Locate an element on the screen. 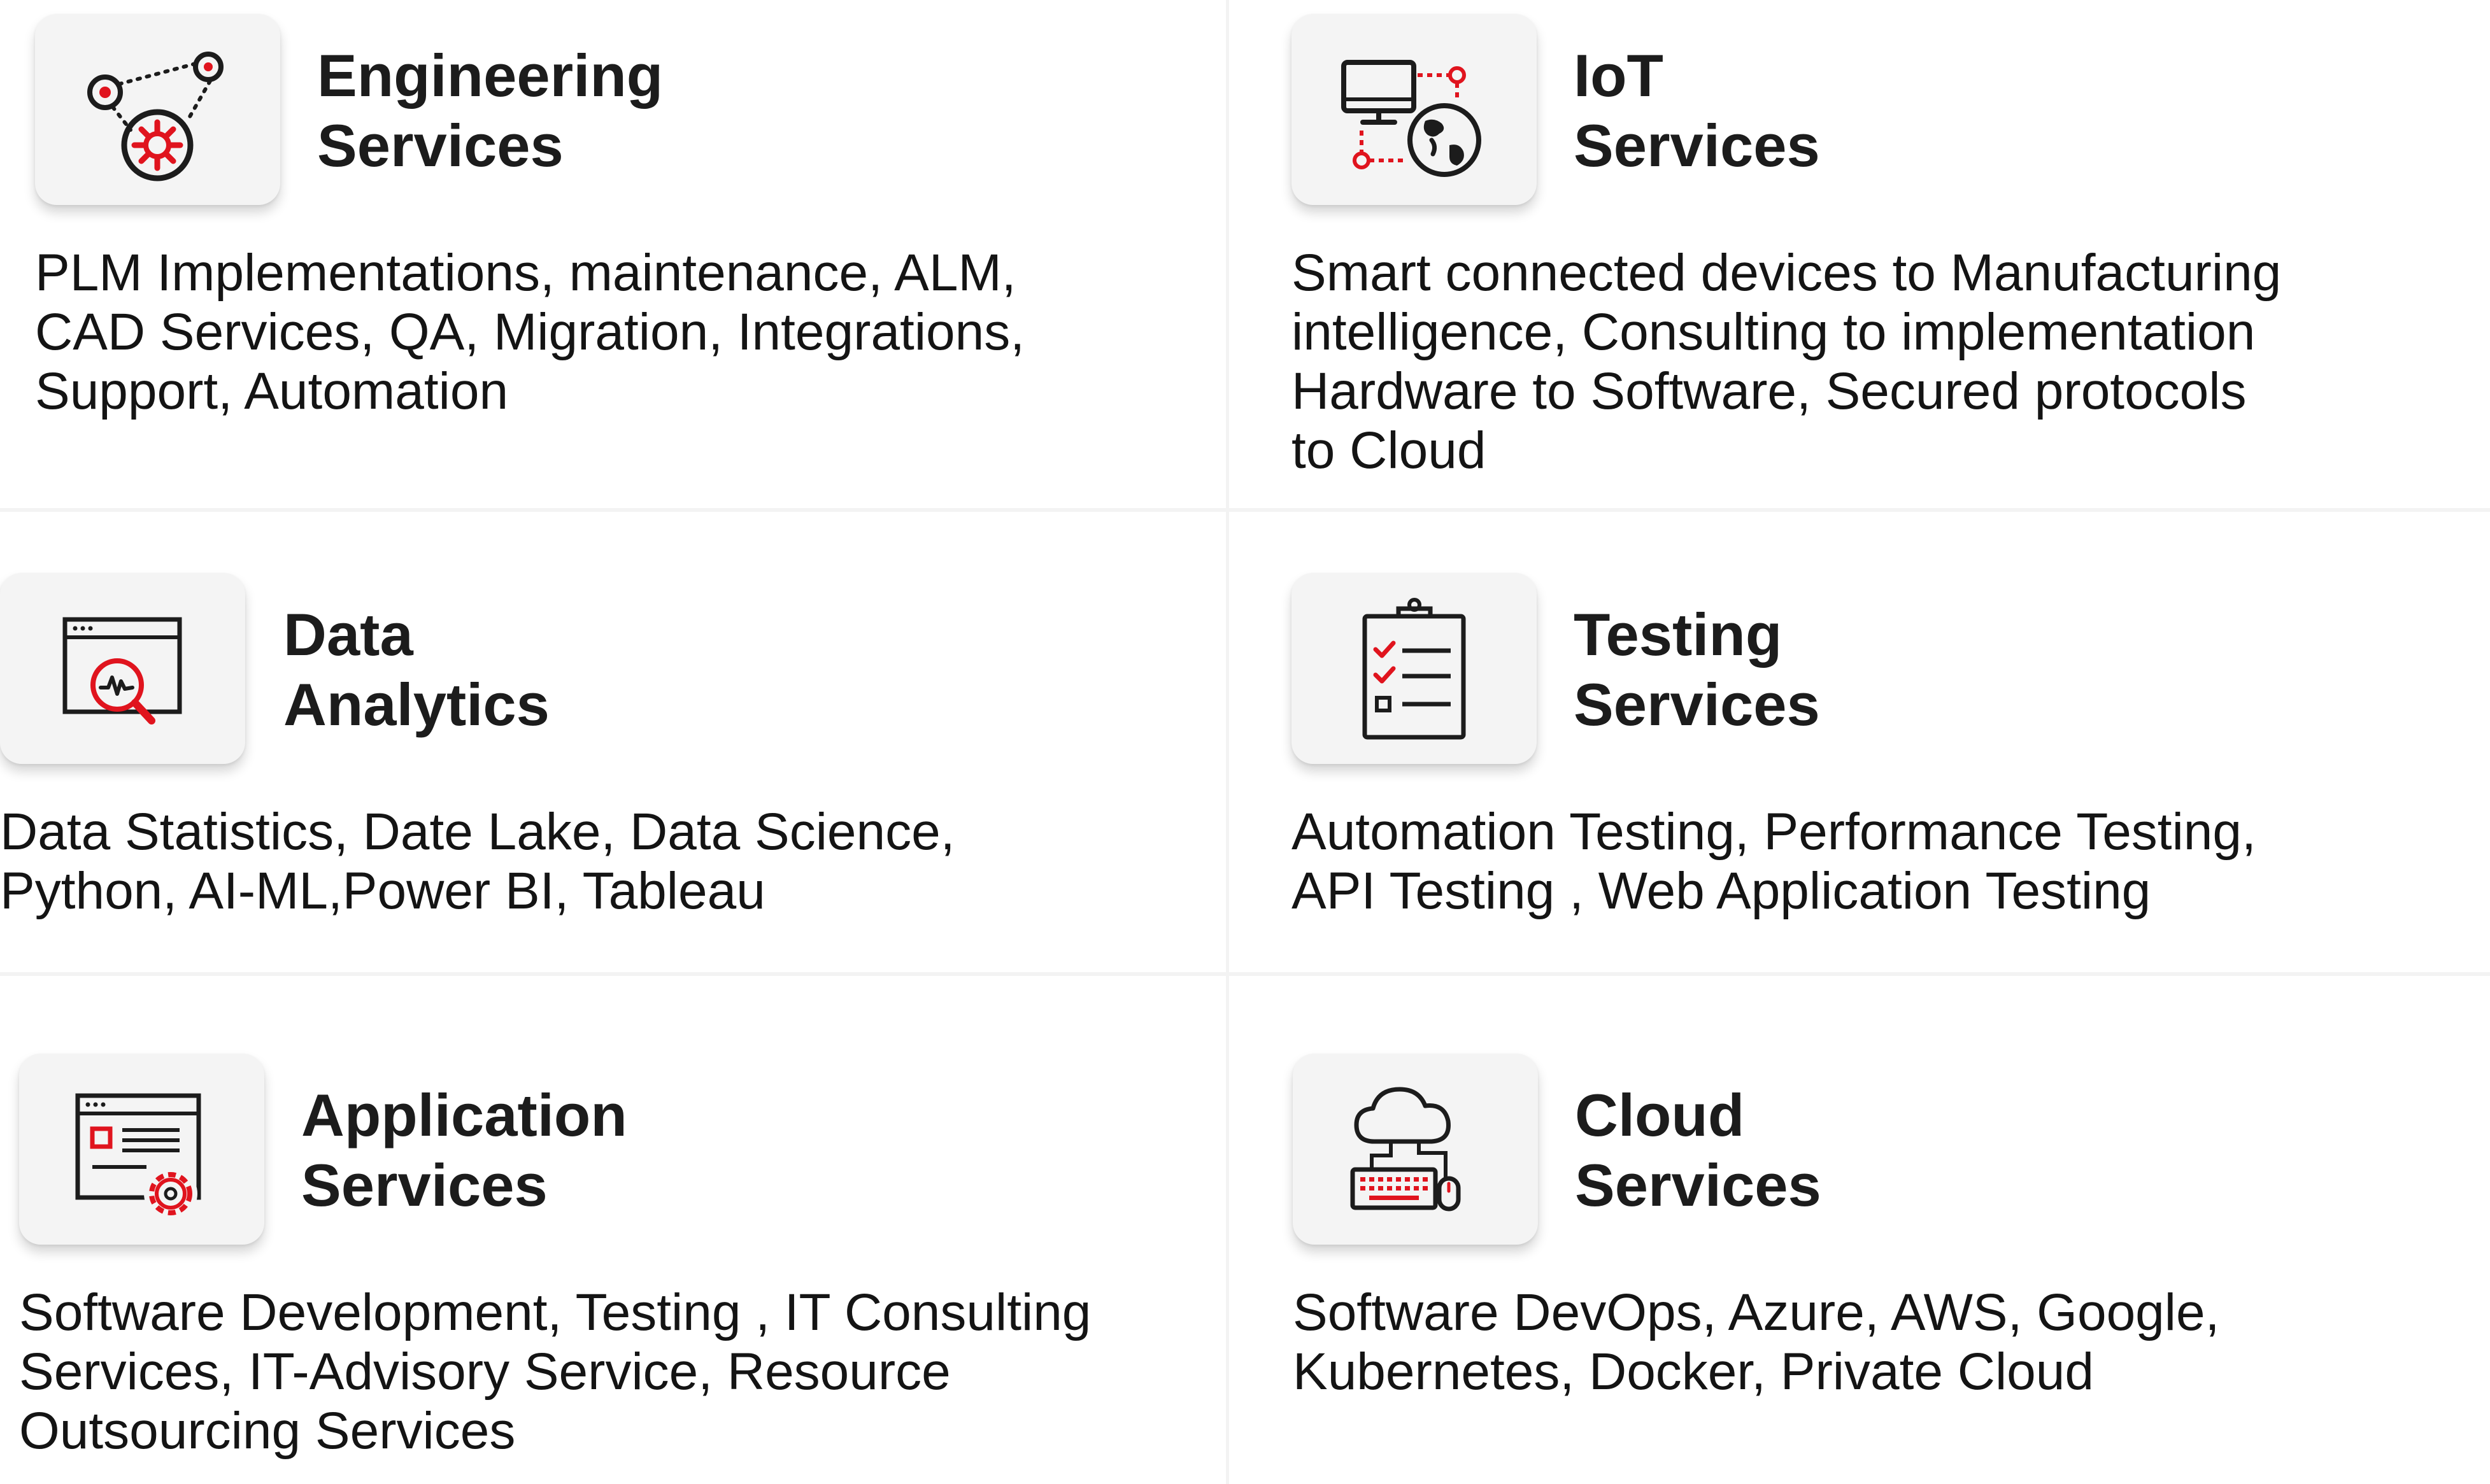  iot-title-line-1: IoT is located at coordinates (1618, 75).